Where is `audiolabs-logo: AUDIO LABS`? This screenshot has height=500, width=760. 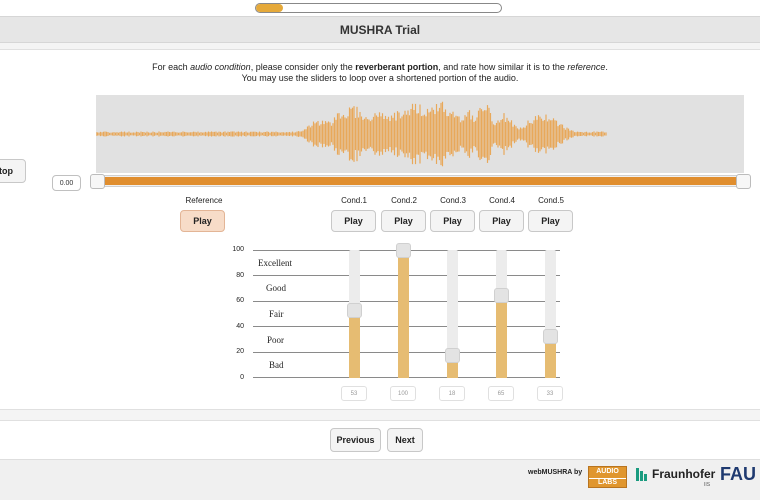
audiolabs-logo: AUDIO LABS is located at coordinates (607, 477).